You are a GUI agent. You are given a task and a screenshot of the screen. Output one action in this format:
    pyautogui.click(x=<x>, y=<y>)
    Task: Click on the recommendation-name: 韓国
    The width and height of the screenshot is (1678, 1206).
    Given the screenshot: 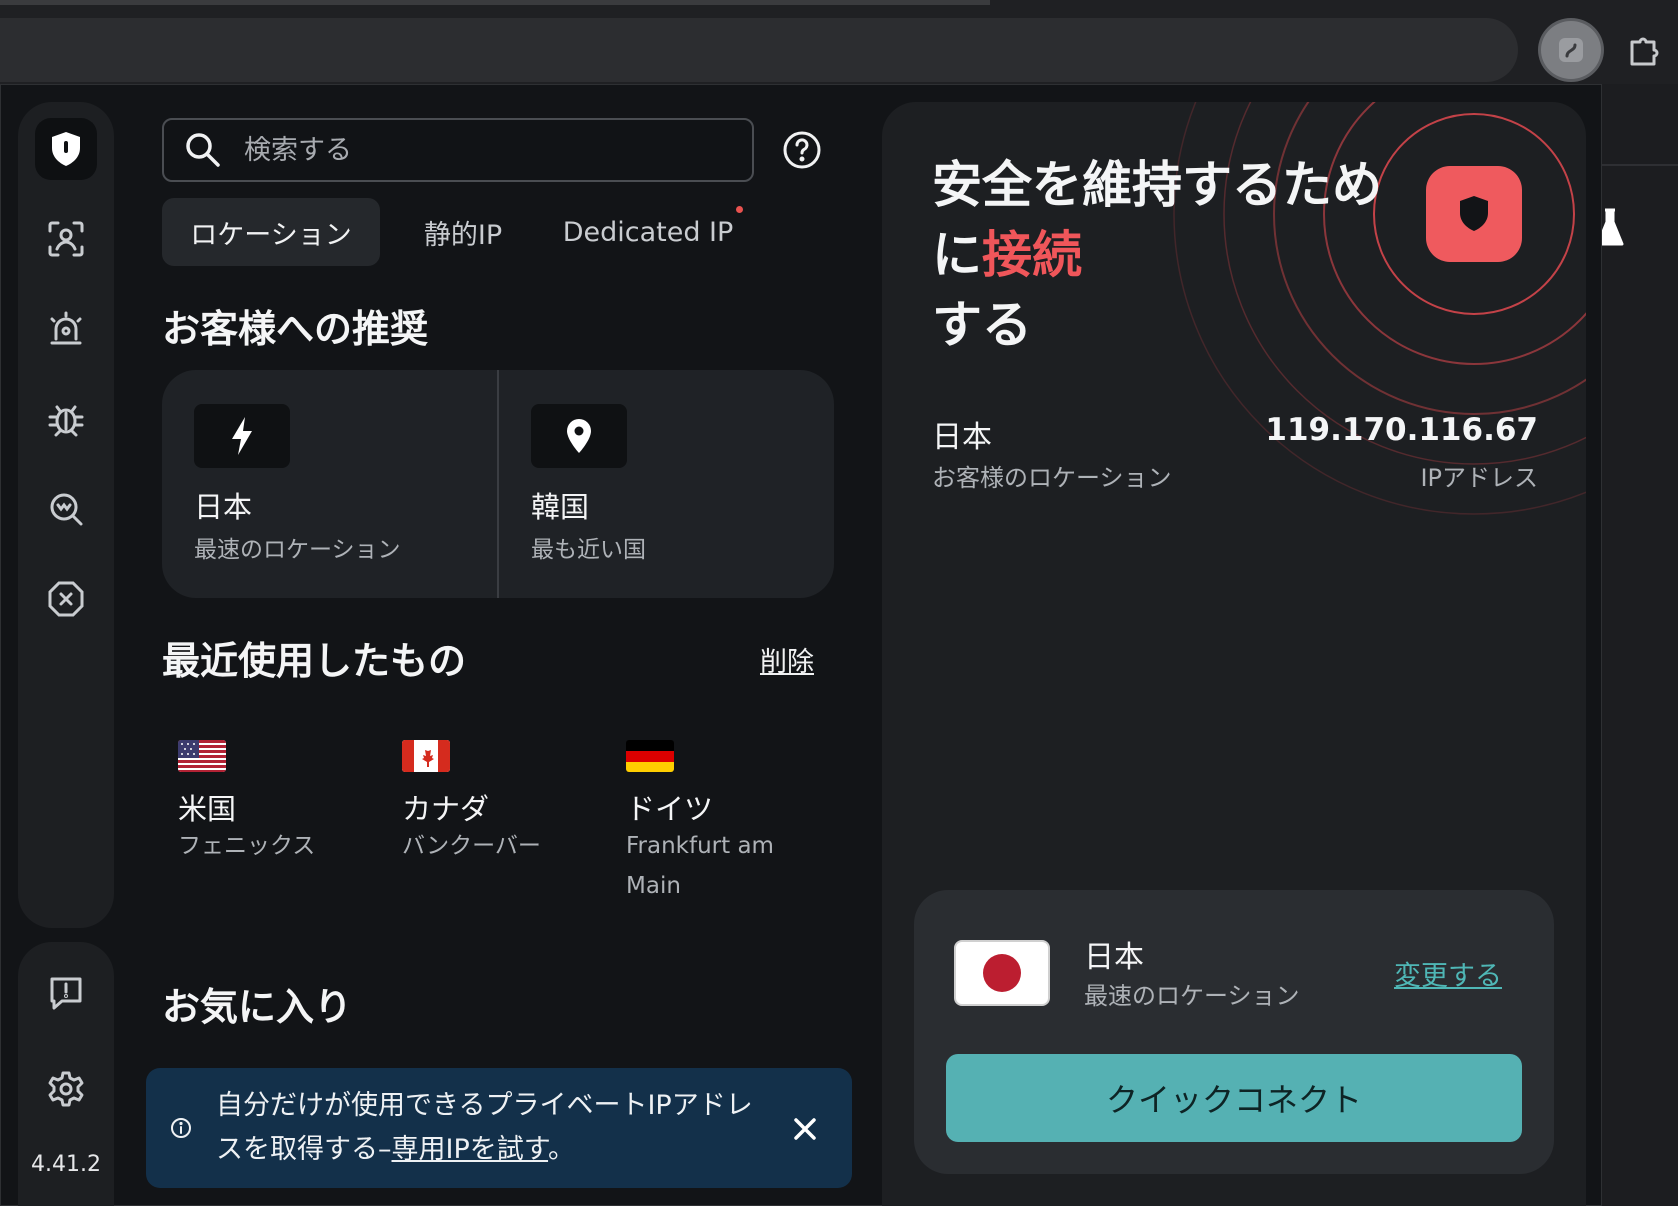 What is the action you would take?
    pyautogui.click(x=560, y=507)
    